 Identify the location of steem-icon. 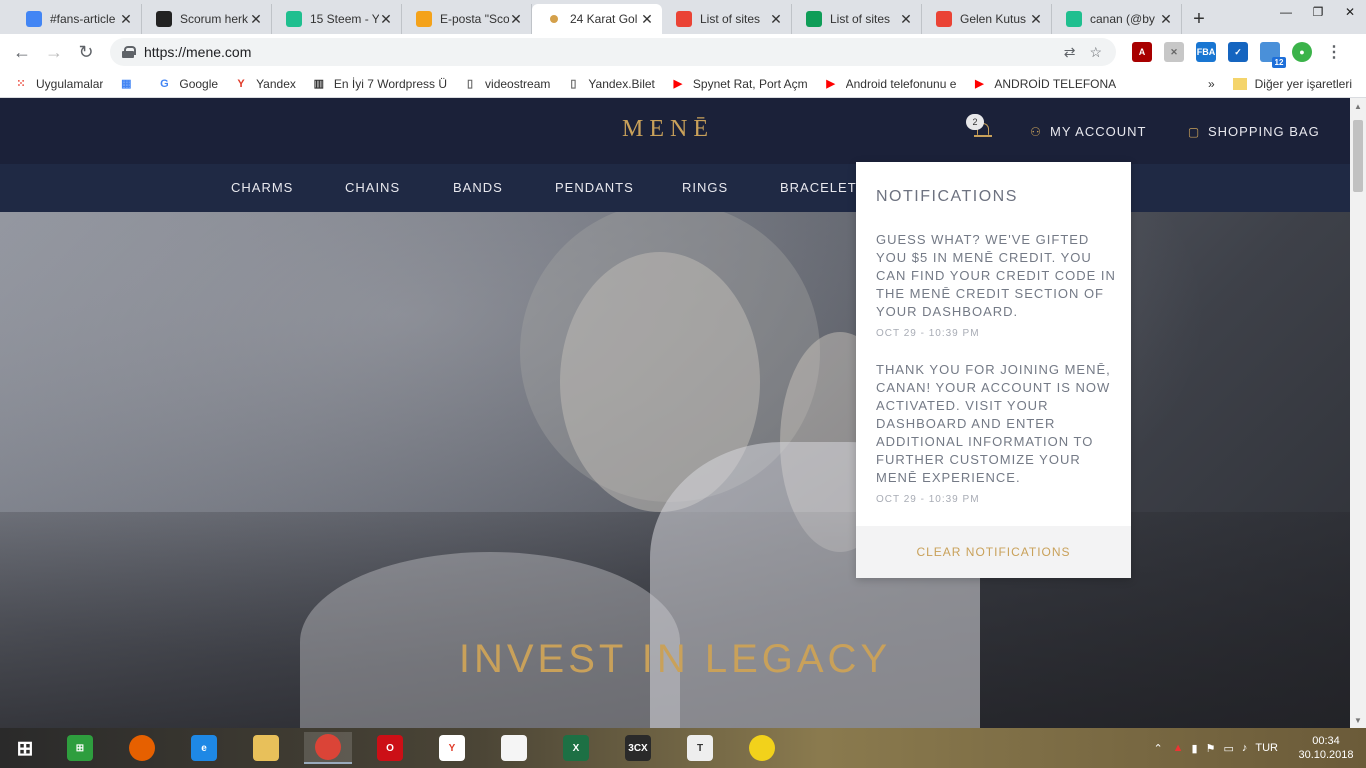
(1074, 19).